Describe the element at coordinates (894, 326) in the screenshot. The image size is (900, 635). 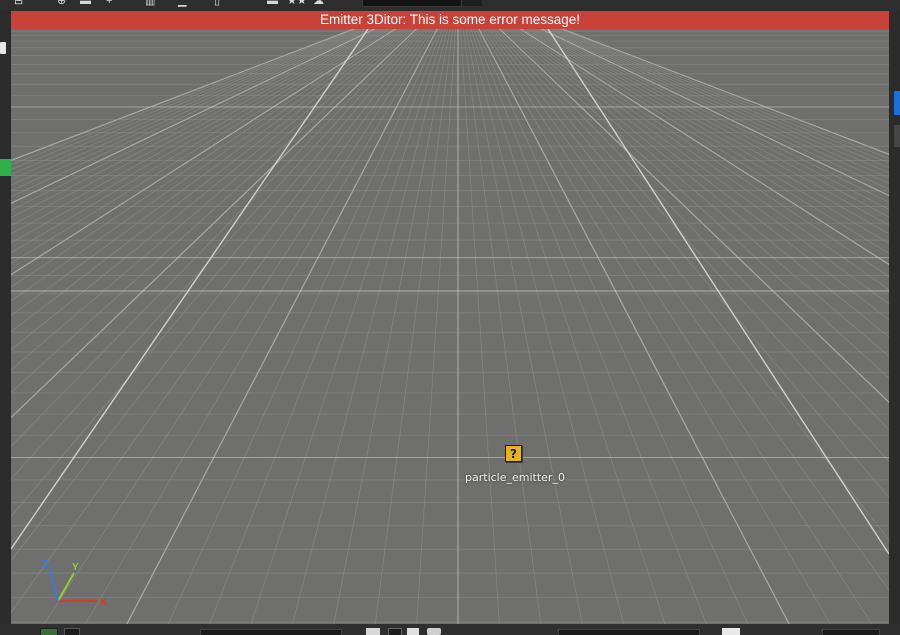
I see `right-rail` at that location.